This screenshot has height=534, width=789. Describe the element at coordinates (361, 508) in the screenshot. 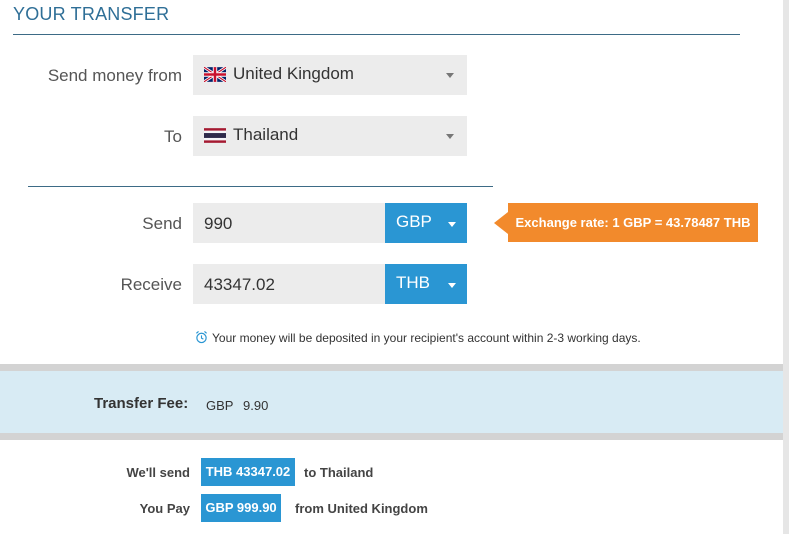

I see `you-pay-source: from United Kingdom` at that location.